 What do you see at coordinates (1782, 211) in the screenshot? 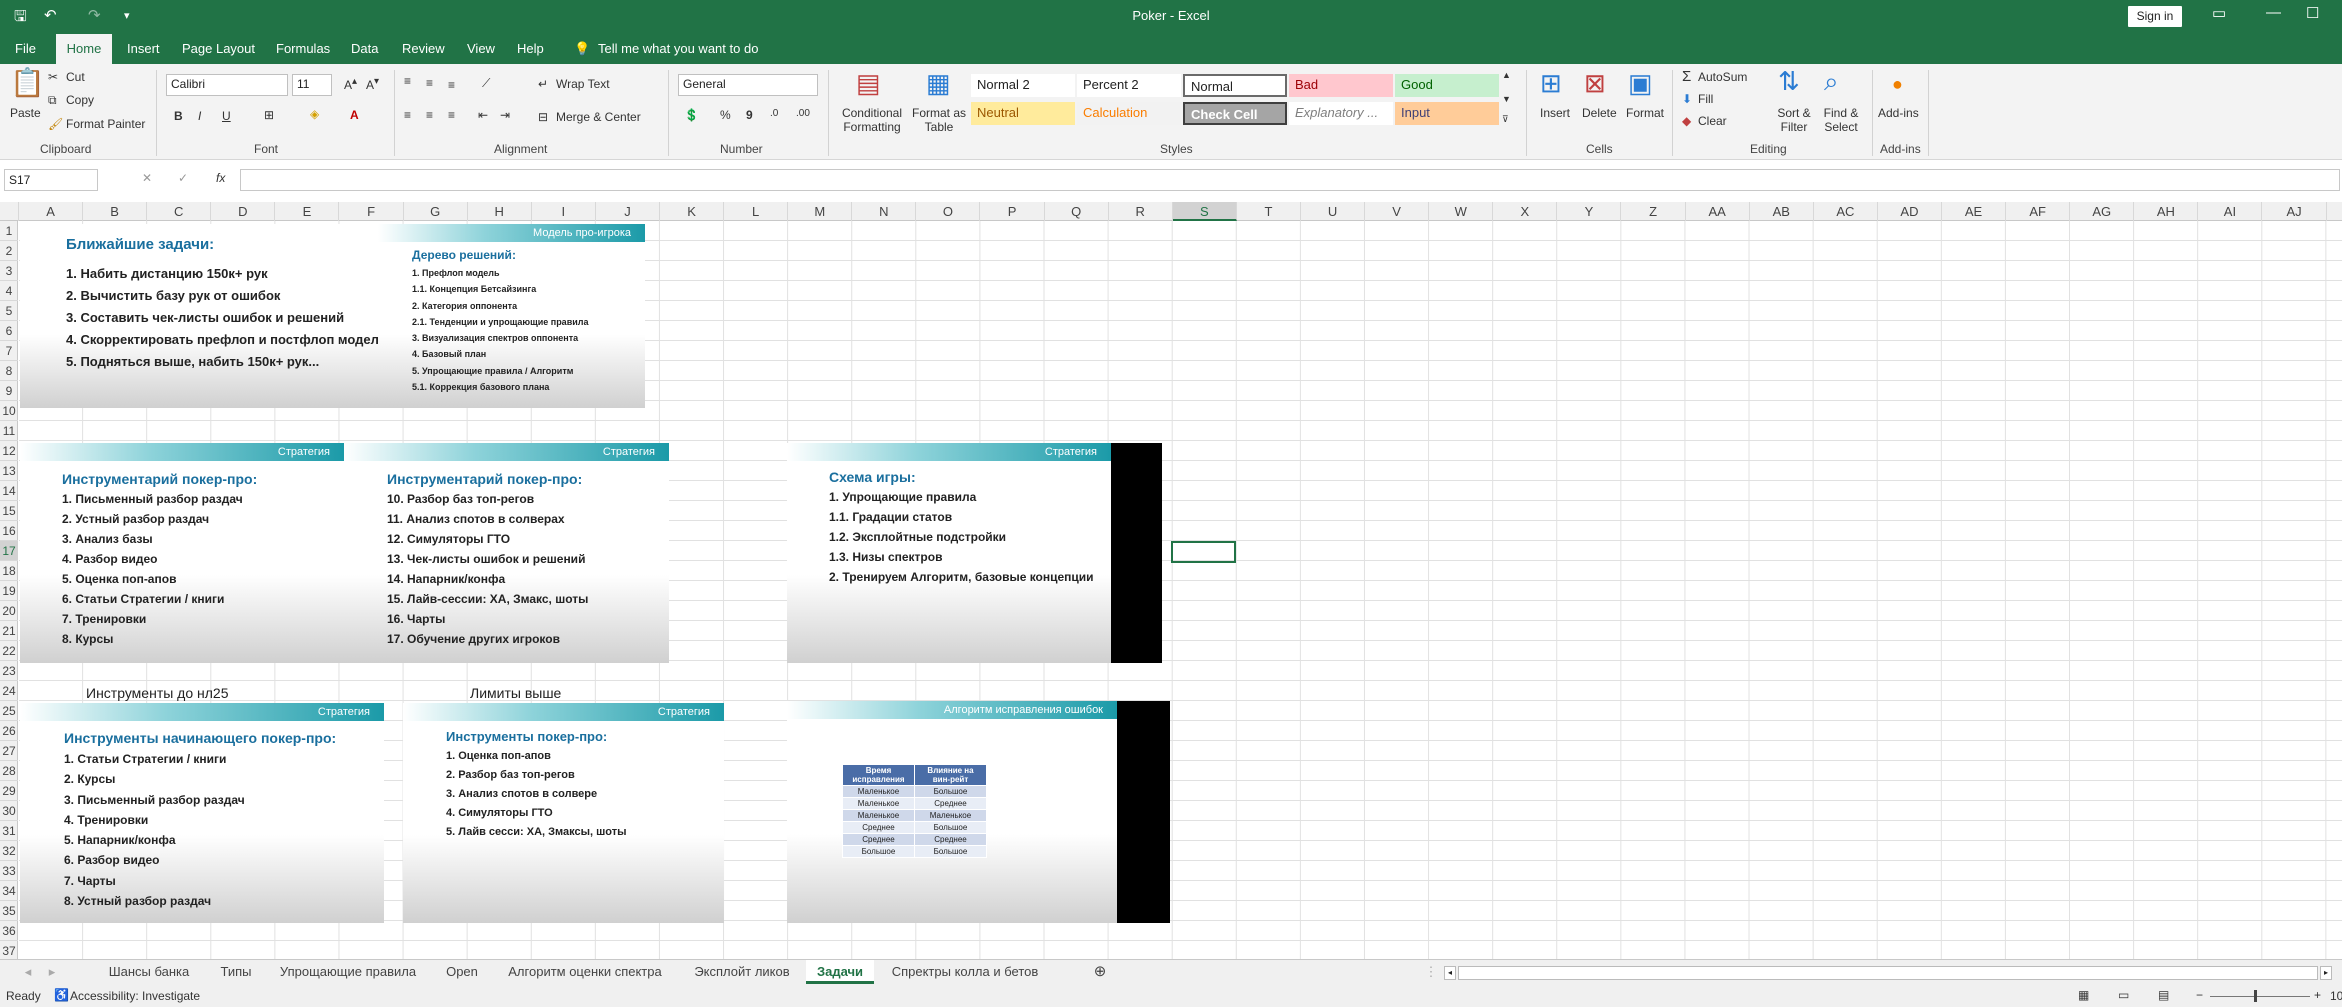
I see `column-header-ab: AB` at bounding box center [1782, 211].